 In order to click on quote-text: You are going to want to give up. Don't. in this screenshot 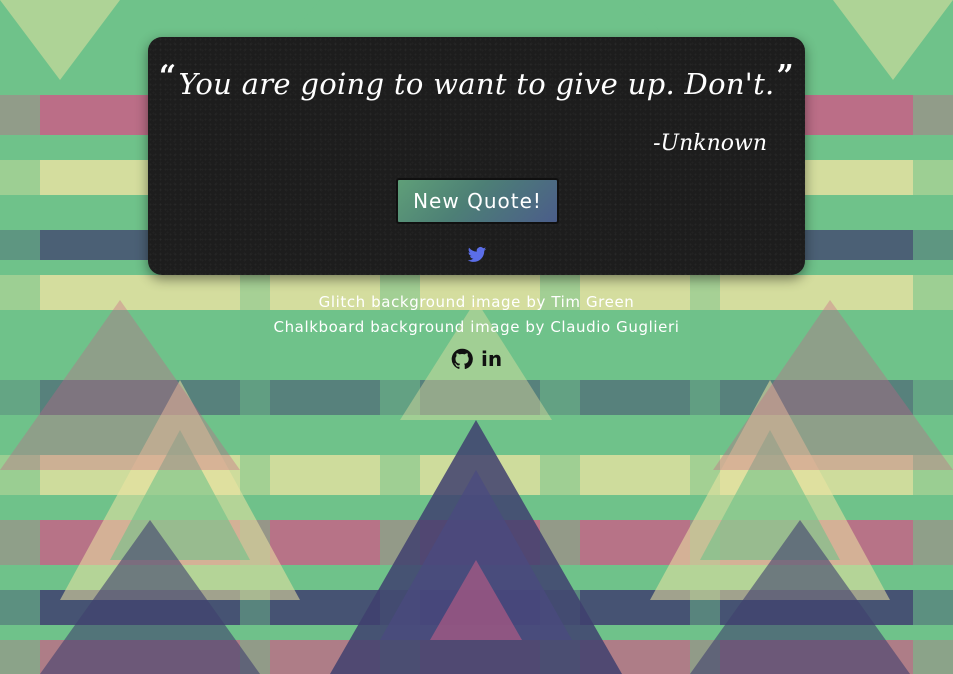, I will do `click(476, 84)`.